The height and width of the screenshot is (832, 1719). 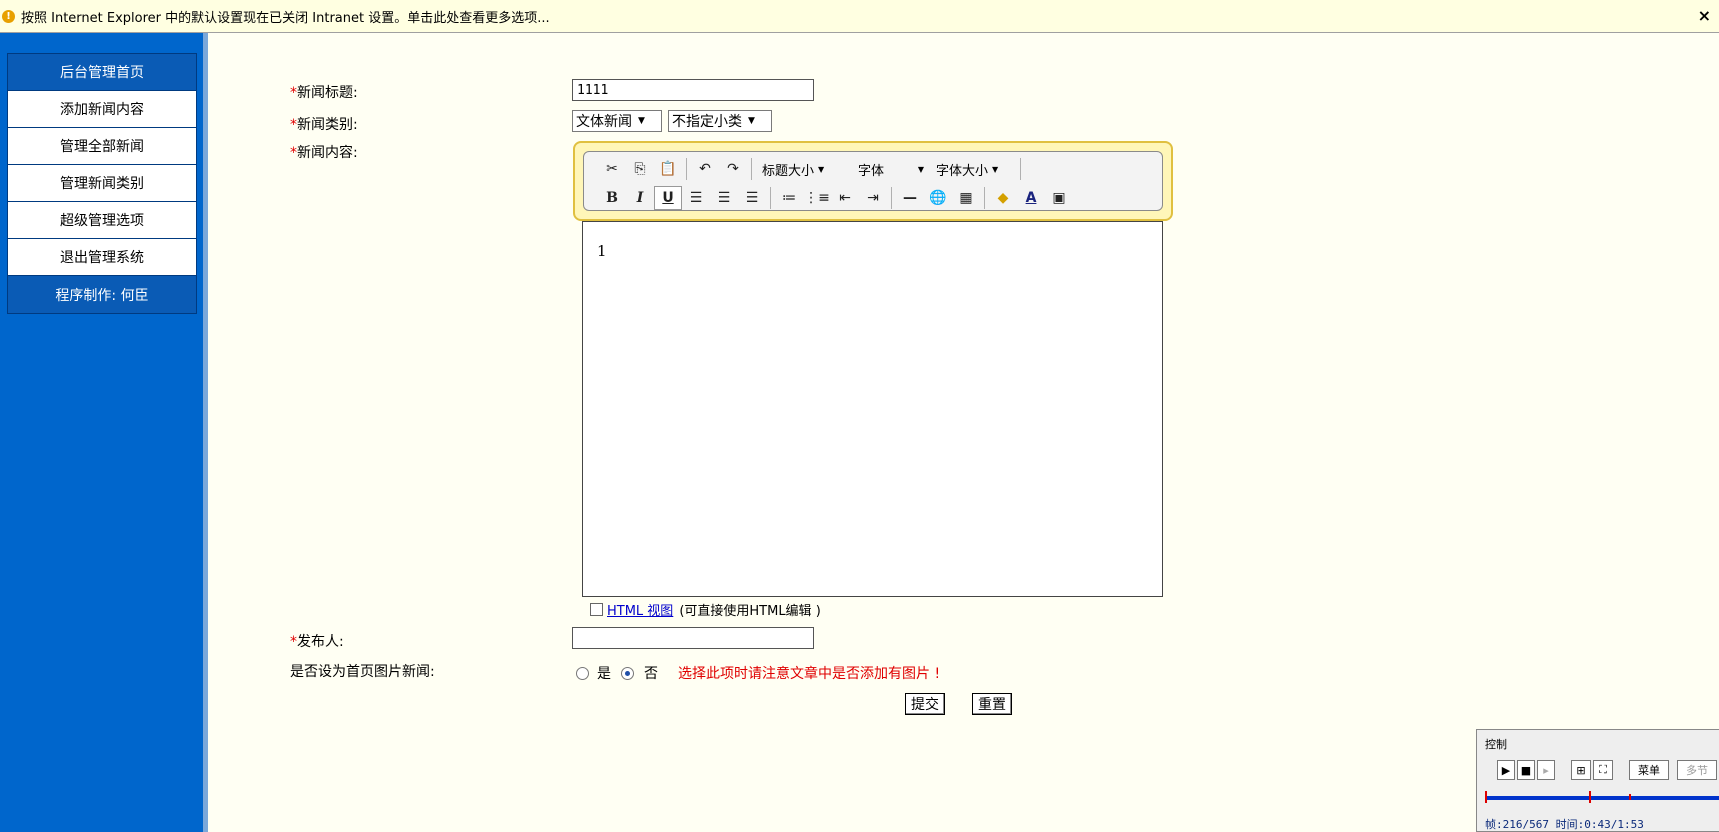 What do you see at coordinates (871, 171) in the screenshot?
I see `font-label: 字体` at bounding box center [871, 171].